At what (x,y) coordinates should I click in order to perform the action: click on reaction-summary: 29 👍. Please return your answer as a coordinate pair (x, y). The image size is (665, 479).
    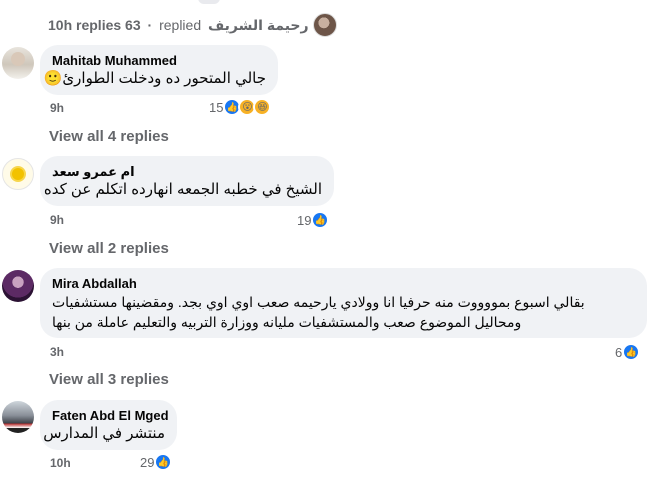
    Looking at the image, I should click on (156, 462).